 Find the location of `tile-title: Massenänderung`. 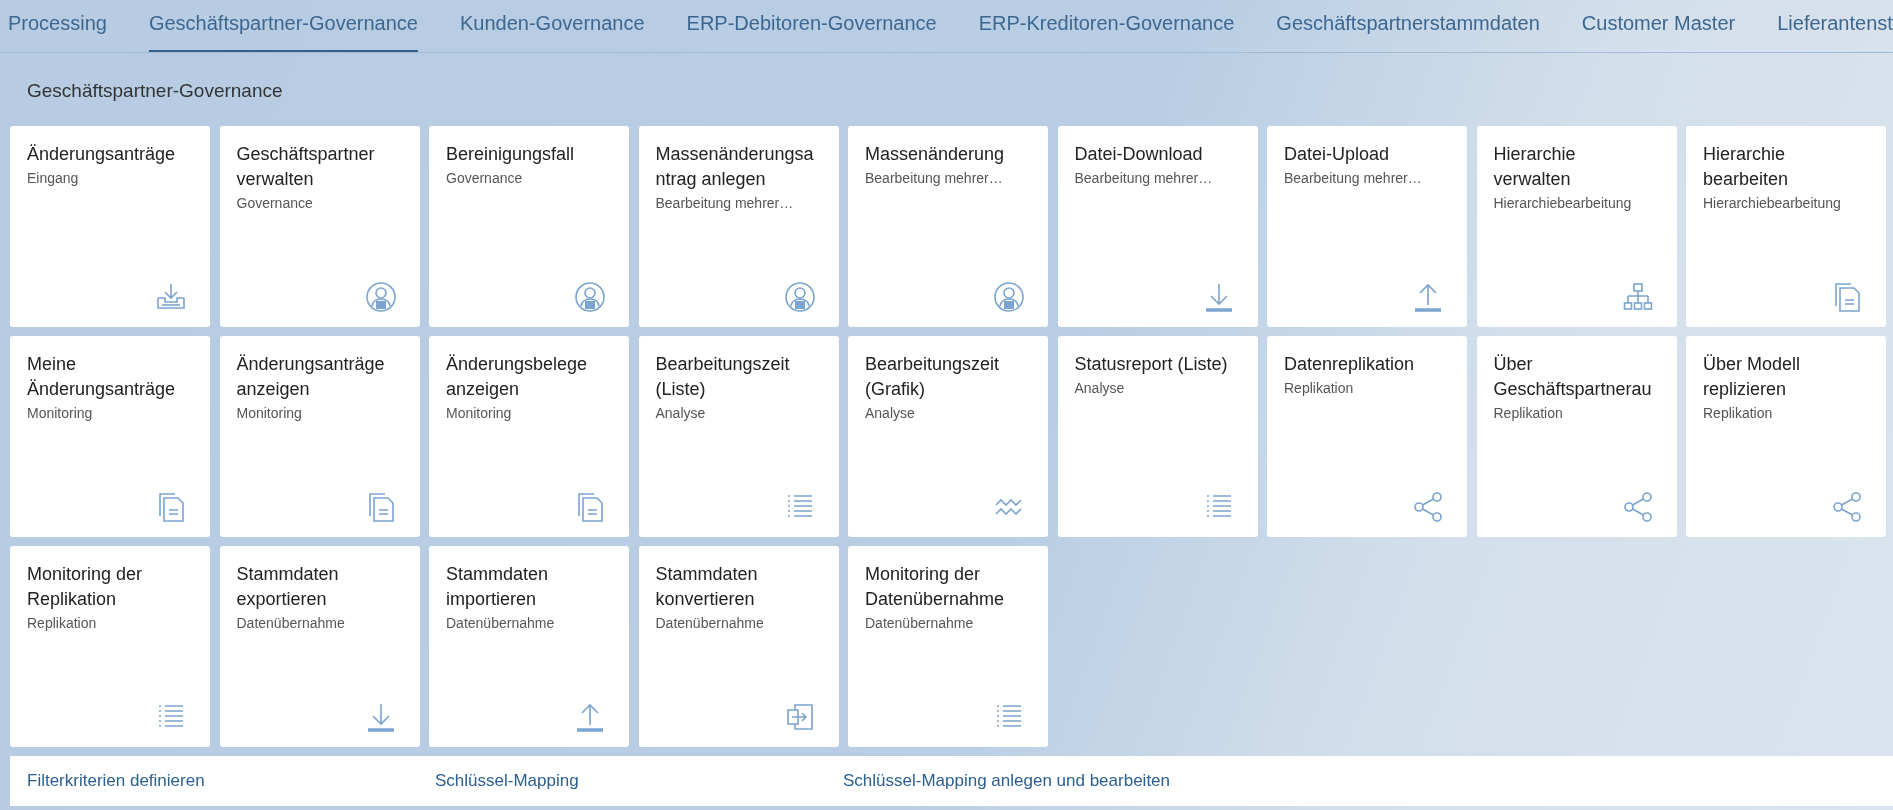

tile-title: Massenänderung is located at coordinates (935, 154).